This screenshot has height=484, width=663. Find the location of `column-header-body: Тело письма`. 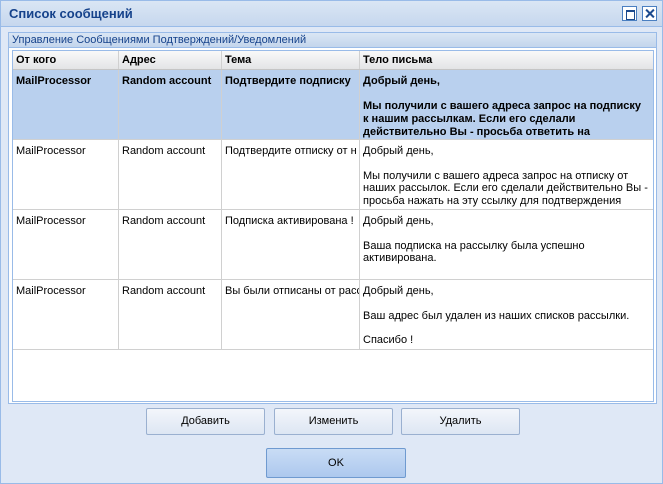

column-header-body: Тело письма is located at coordinates (506, 60).